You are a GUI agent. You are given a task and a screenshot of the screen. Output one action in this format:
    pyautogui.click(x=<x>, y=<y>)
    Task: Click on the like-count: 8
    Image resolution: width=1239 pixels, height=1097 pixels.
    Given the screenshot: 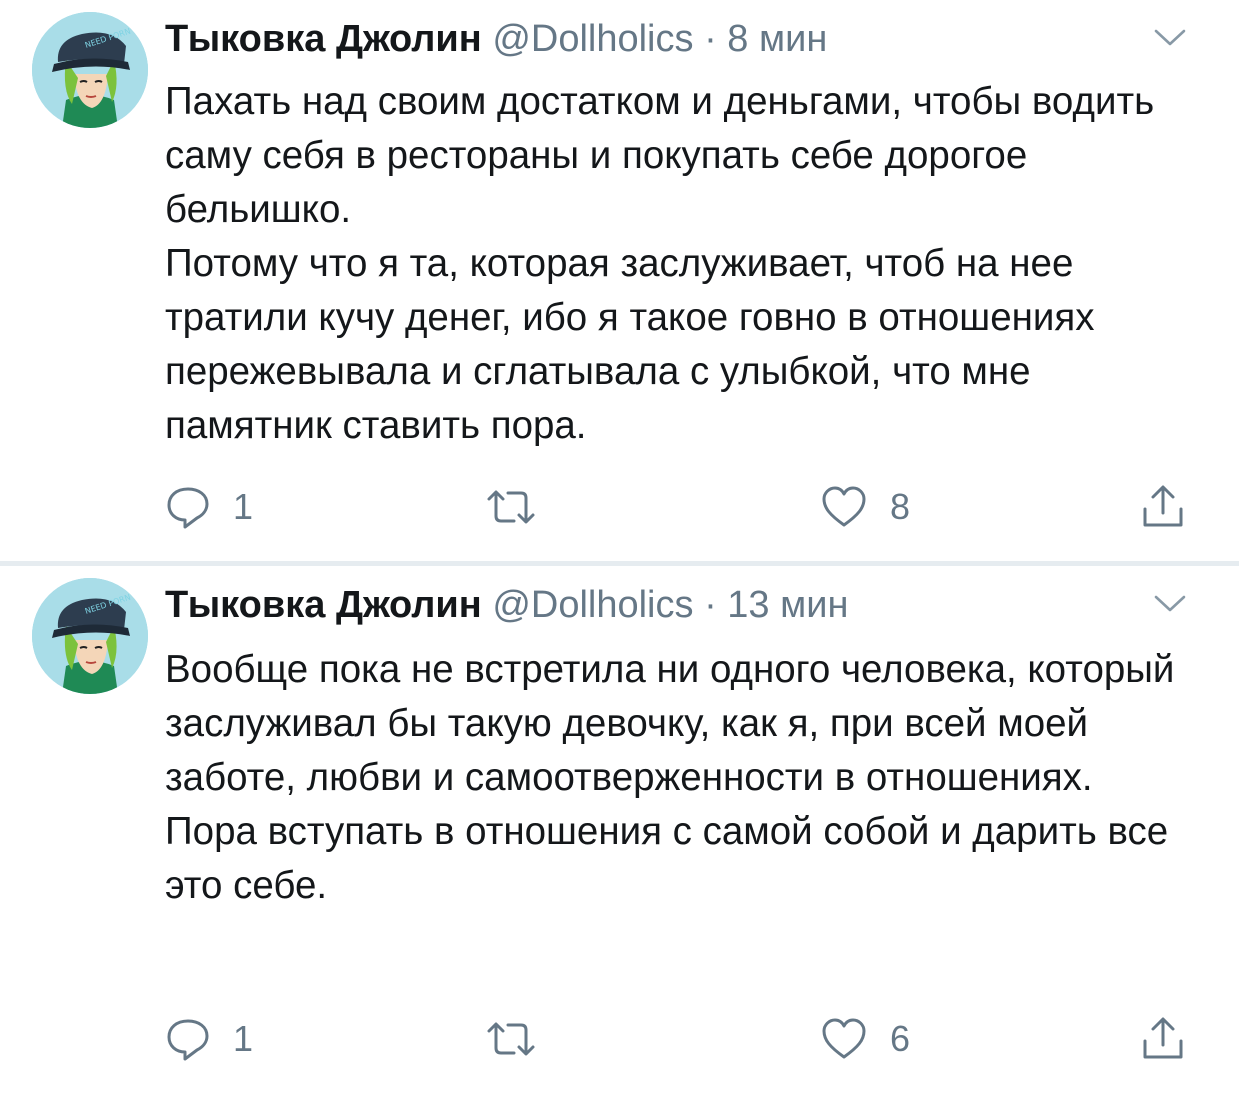 What is the action you would take?
    pyautogui.click(x=900, y=506)
    